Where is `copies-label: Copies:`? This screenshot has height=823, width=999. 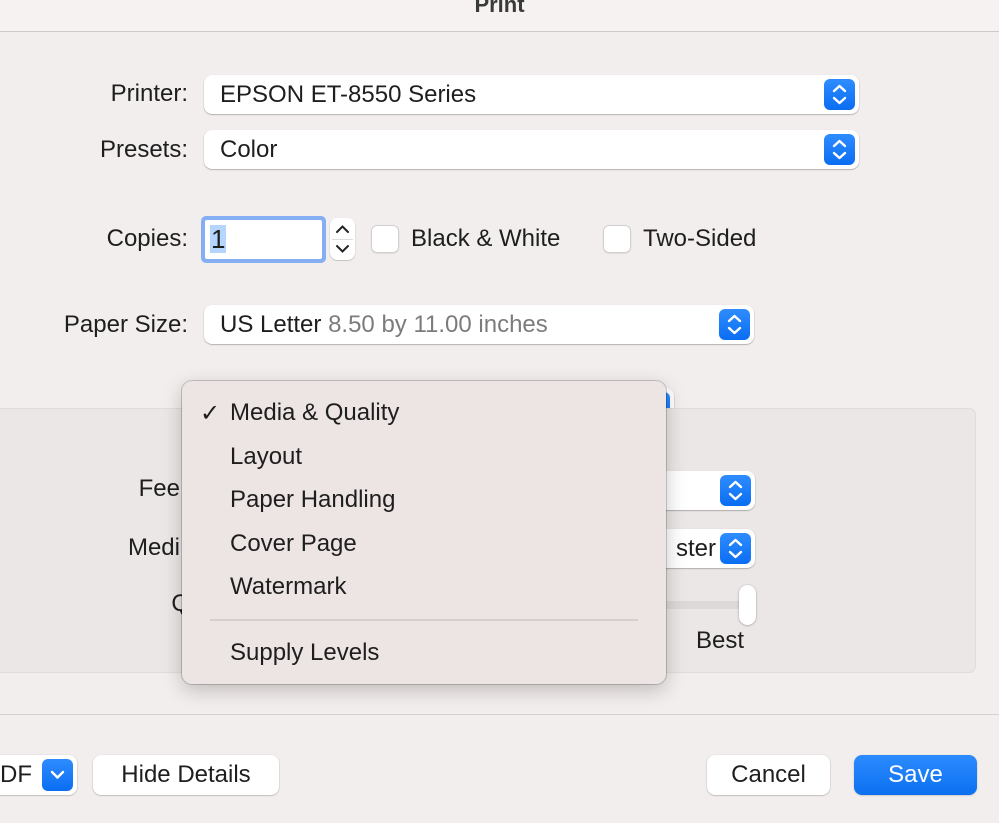
copies-label: Copies: is located at coordinates (147, 238).